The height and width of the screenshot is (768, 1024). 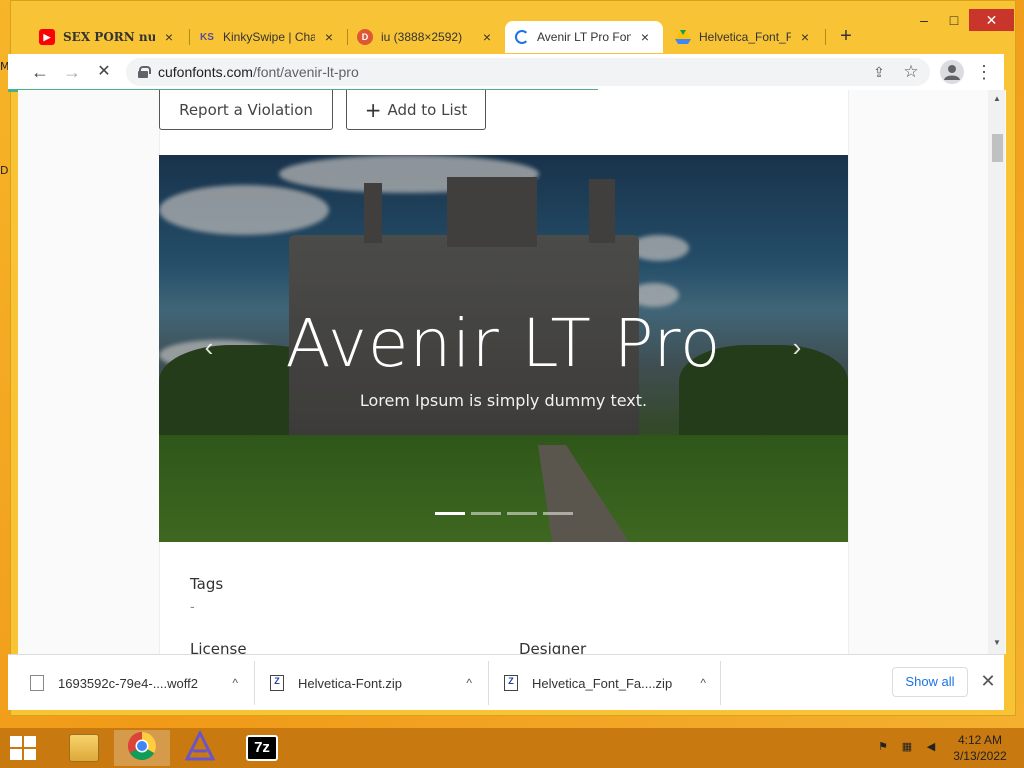 What do you see at coordinates (954, 20) in the screenshot?
I see `maximize-button: □` at bounding box center [954, 20].